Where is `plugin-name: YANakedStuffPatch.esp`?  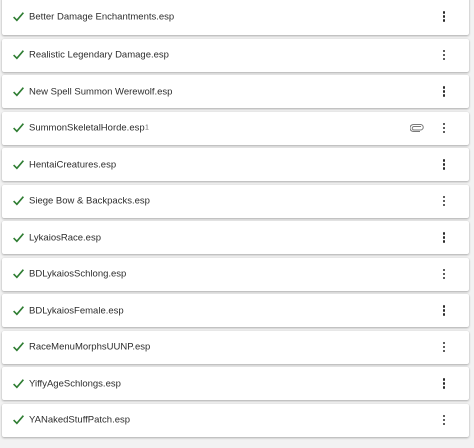
plugin-name: YANakedStuffPatch.esp is located at coordinates (80, 420).